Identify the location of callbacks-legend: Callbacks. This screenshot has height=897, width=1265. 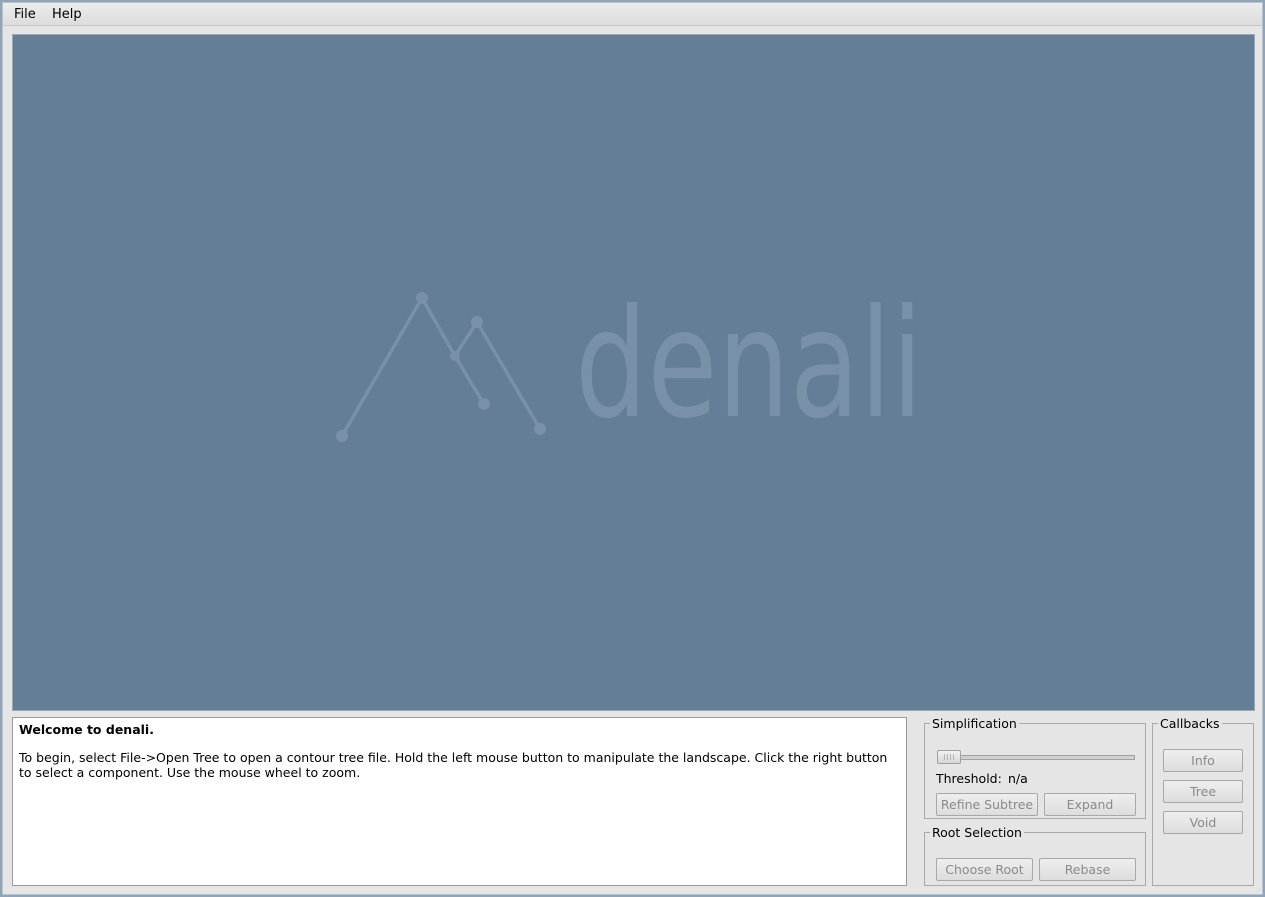
(1190, 723).